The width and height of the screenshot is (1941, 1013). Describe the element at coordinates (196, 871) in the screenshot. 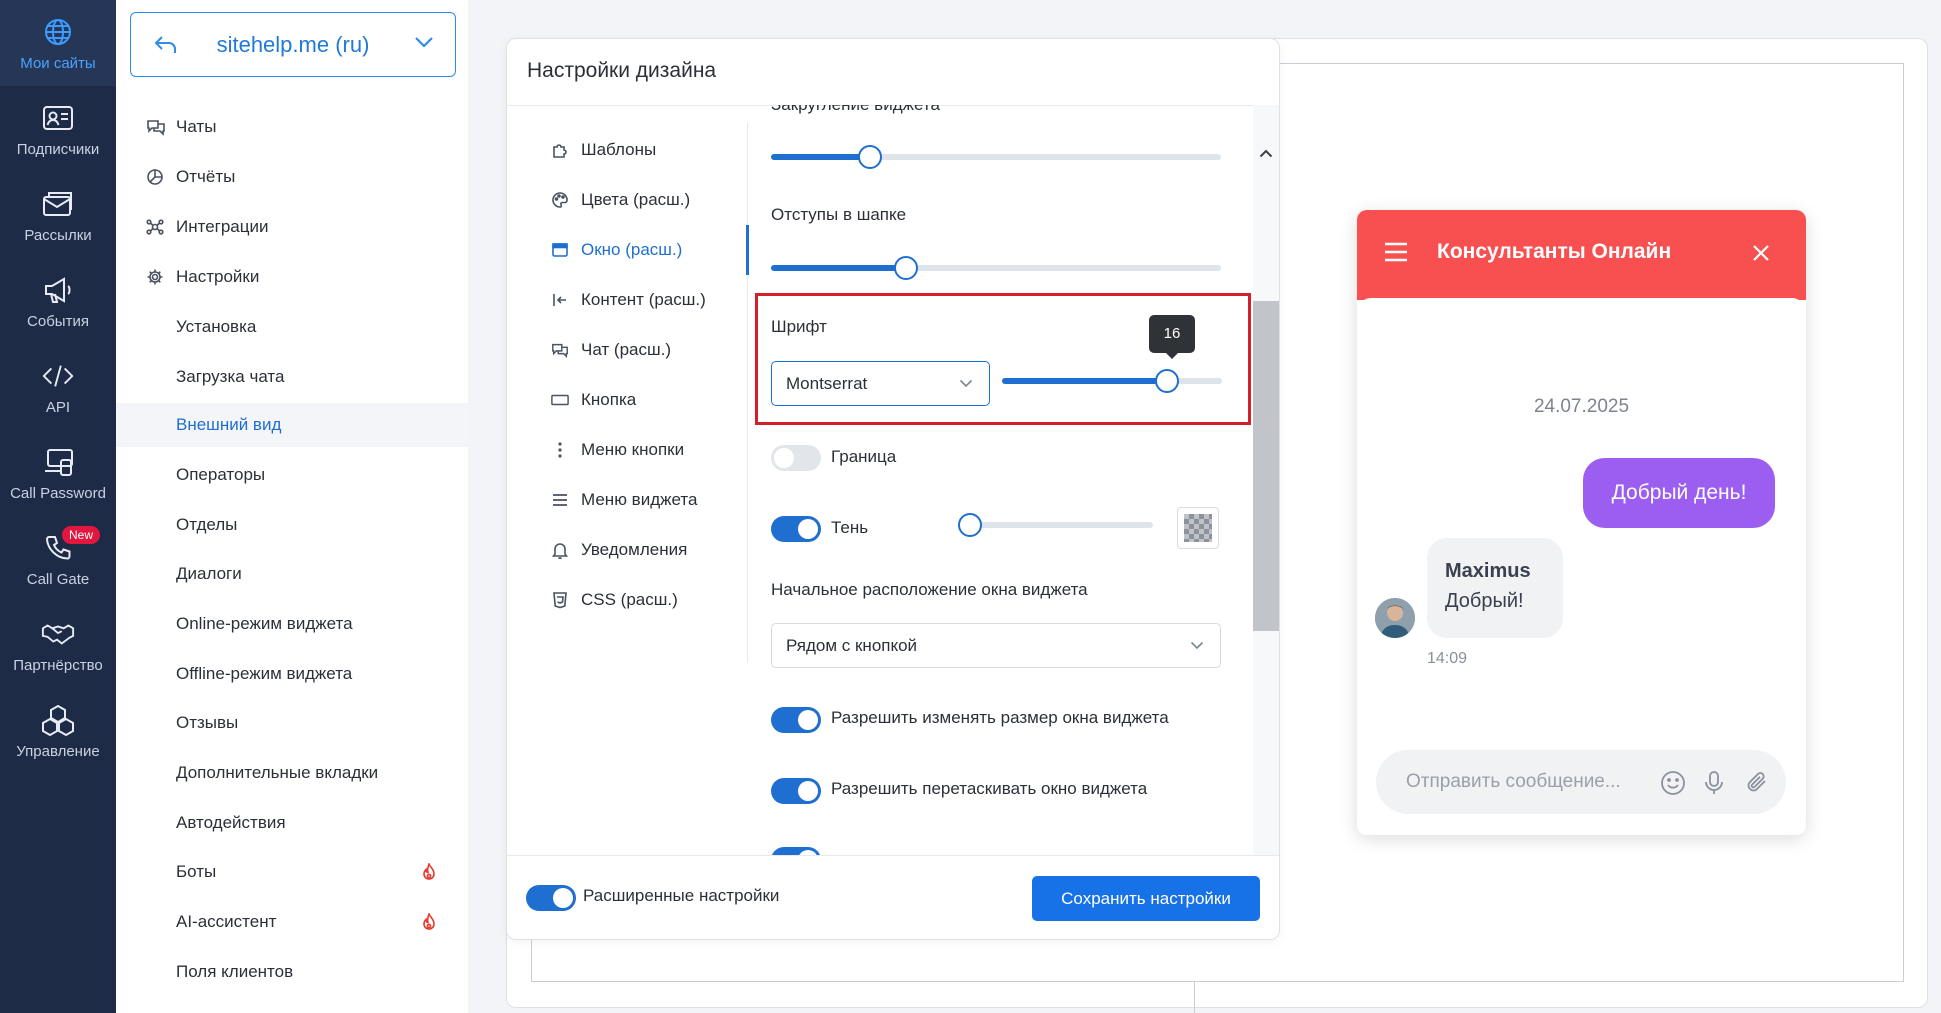

I see `sidebar-item-label: Боты` at that location.